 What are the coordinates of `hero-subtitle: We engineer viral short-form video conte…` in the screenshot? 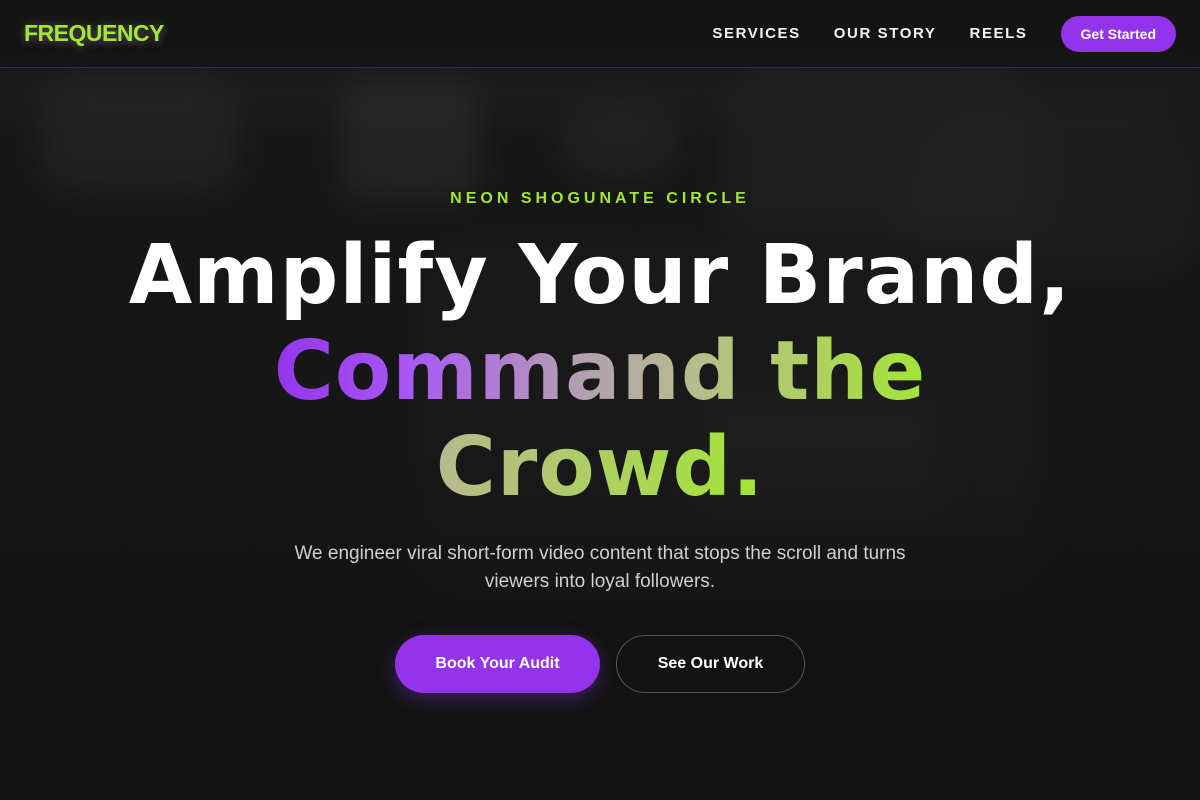 It's located at (600, 568).